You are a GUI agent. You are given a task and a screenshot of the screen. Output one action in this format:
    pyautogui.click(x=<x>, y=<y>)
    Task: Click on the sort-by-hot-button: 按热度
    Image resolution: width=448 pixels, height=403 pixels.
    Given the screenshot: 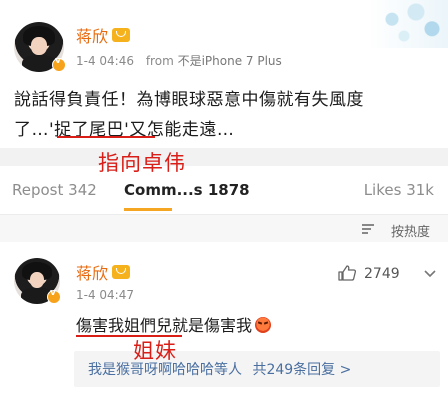 What is the action you would take?
    pyautogui.click(x=410, y=230)
    